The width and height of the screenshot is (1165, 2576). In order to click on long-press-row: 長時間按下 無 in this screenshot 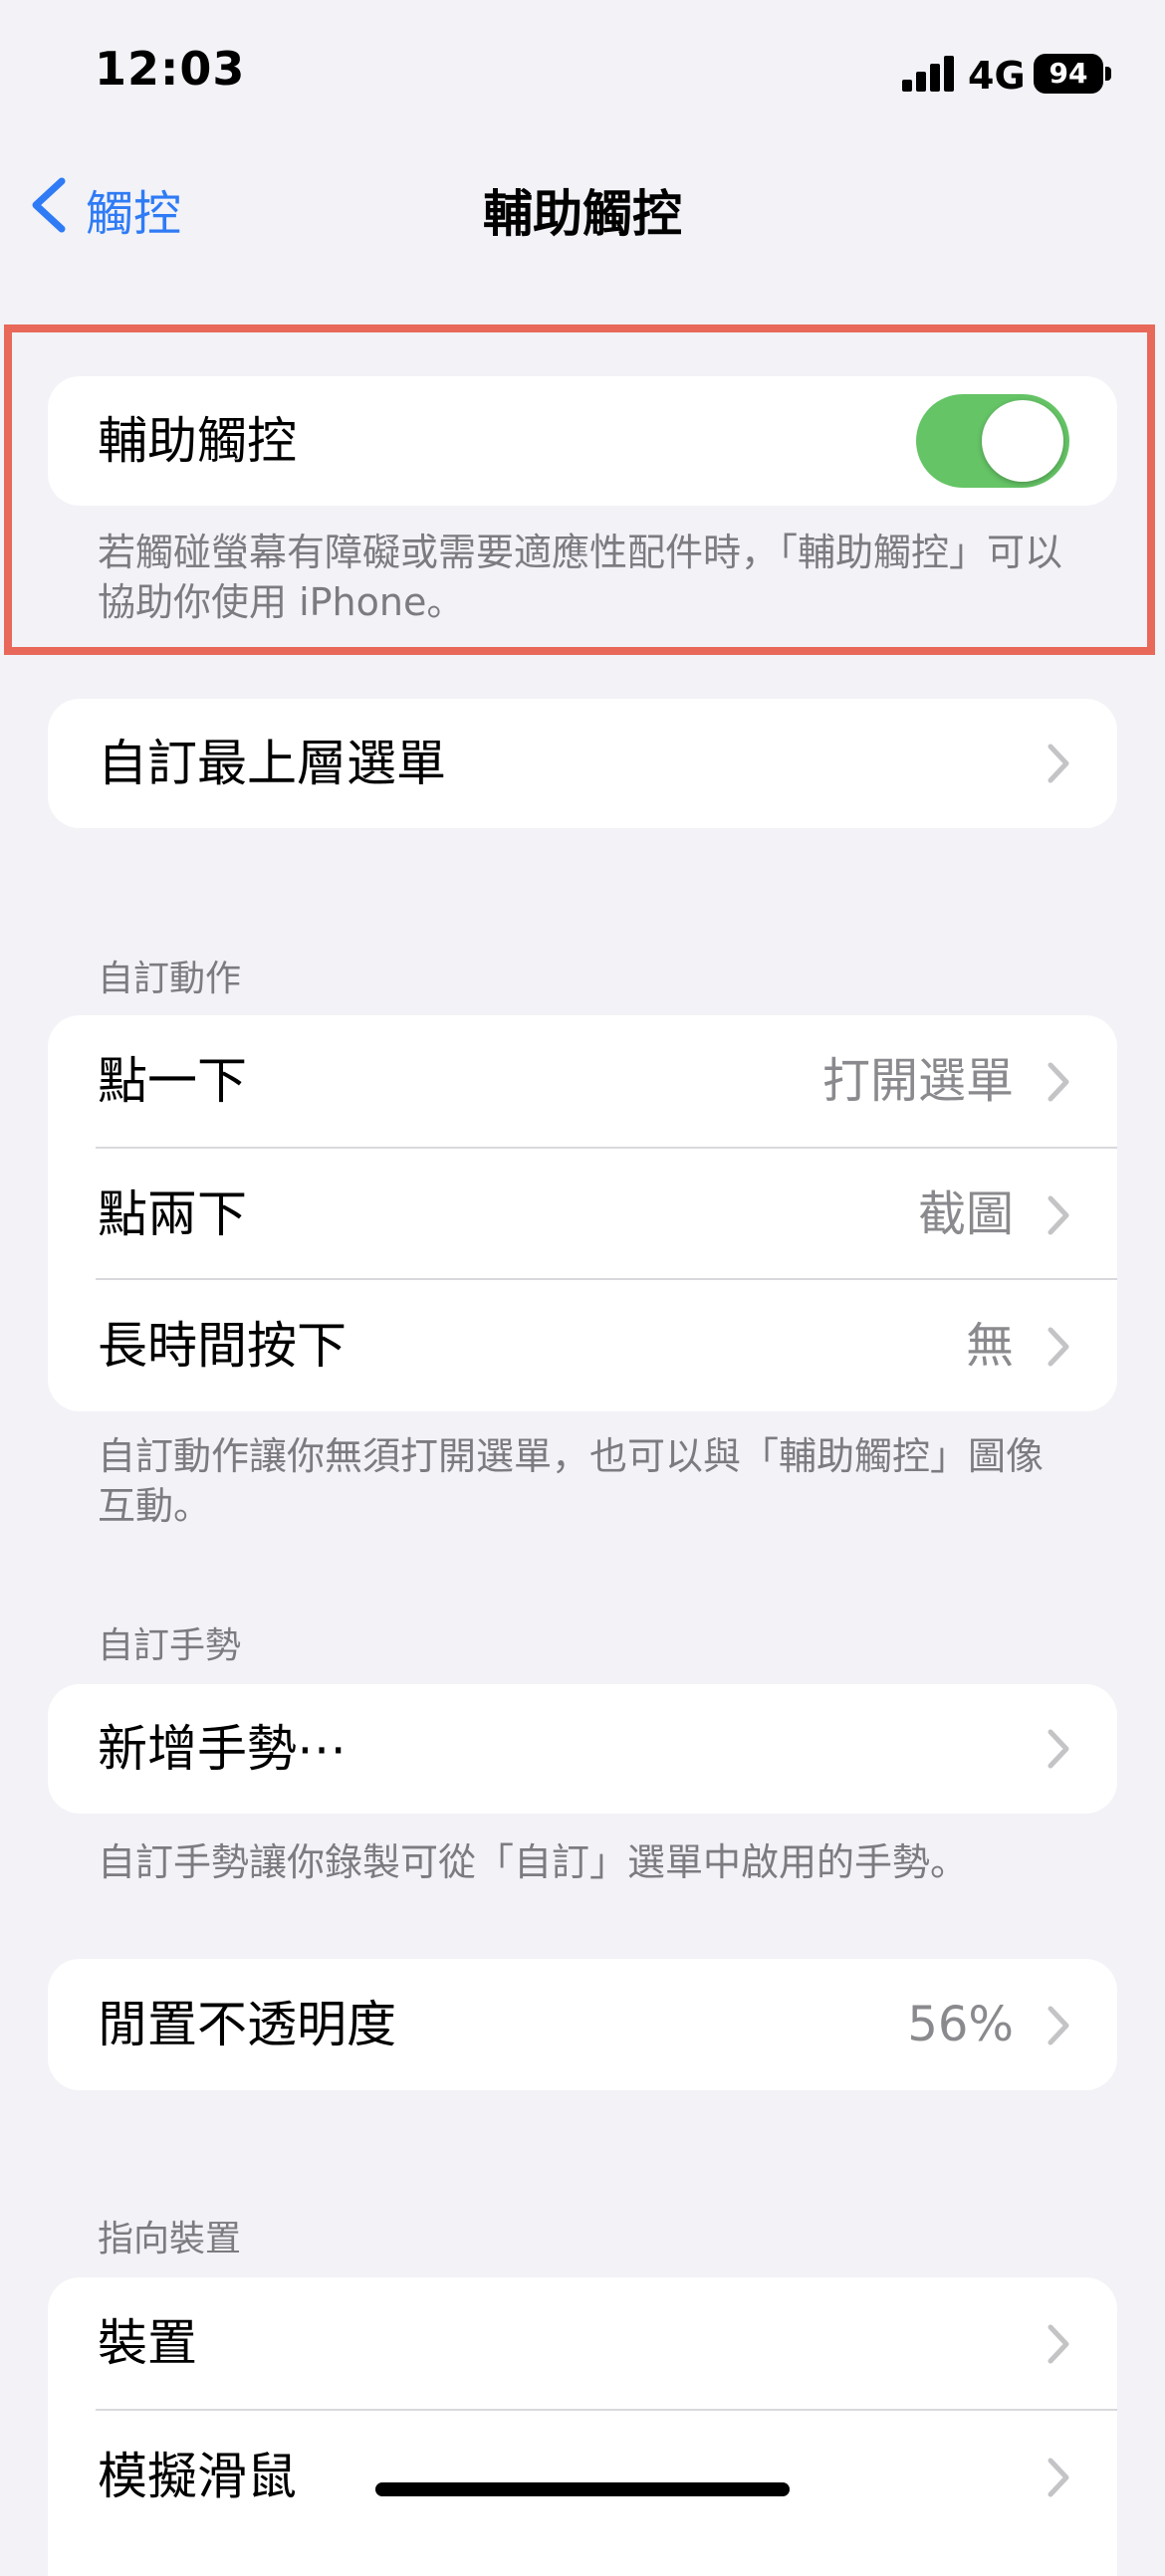, I will do `click(582, 1345)`.